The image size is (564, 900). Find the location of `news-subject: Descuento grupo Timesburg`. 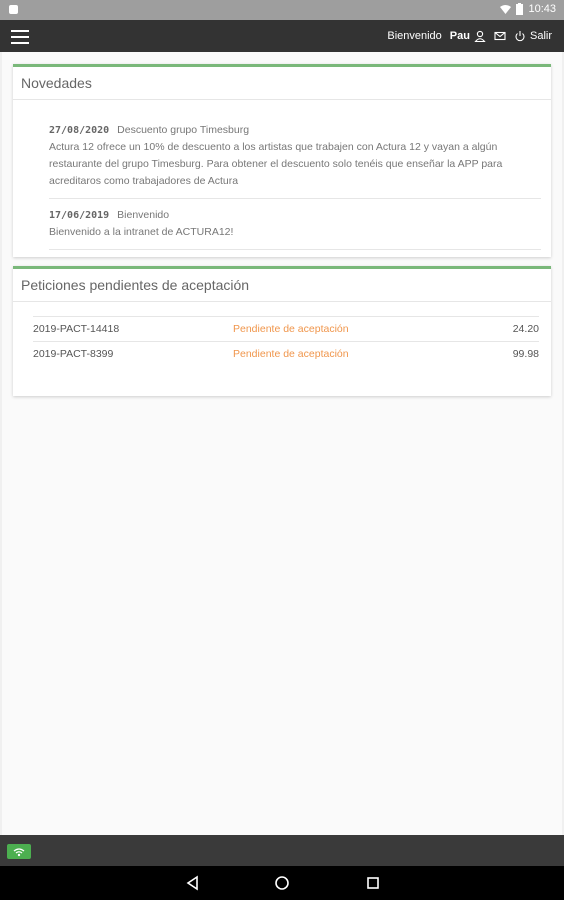

news-subject: Descuento grupo Timesburg is located at coordinates (183, 130).